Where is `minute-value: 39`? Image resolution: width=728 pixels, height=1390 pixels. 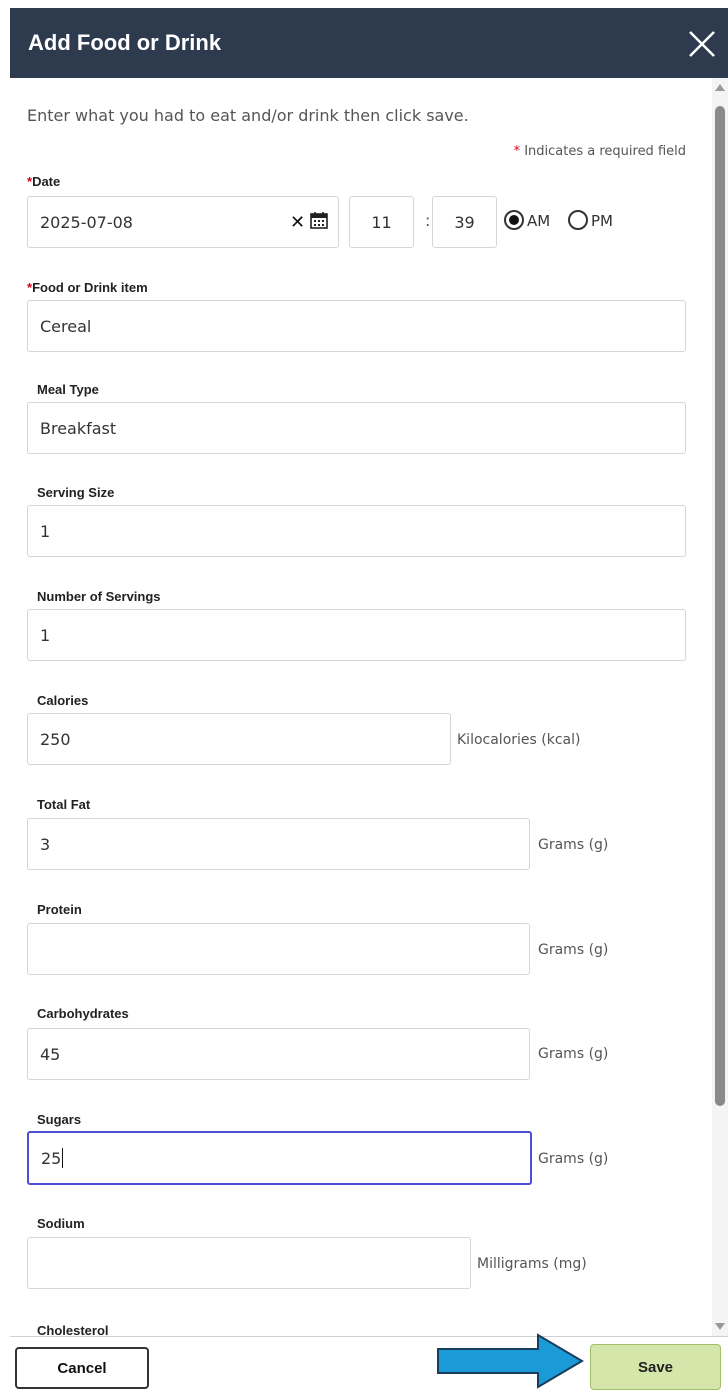 minute-value: 39 is located at coordinates (464, 222).